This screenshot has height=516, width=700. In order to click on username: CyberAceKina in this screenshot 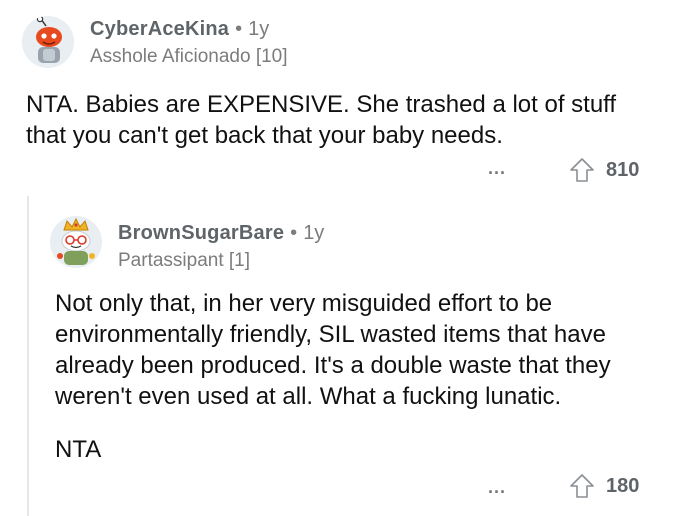, I will do `click(159, 29)`.